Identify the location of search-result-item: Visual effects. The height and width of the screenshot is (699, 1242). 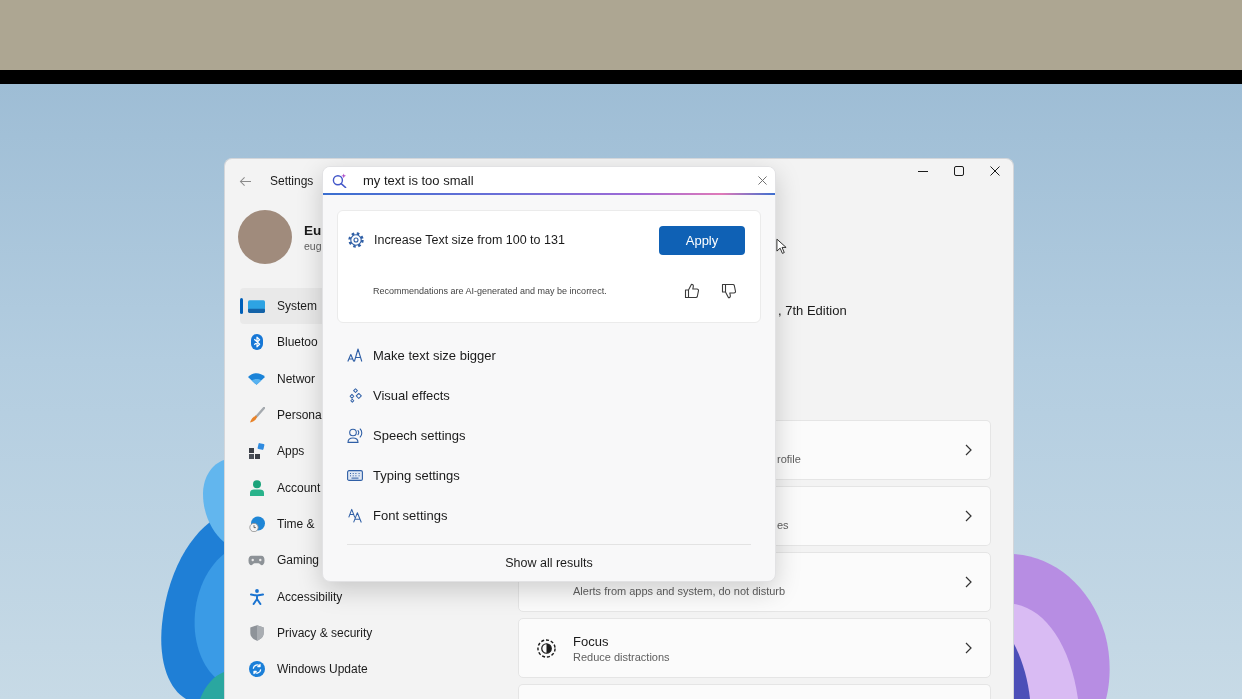
(549, 395).